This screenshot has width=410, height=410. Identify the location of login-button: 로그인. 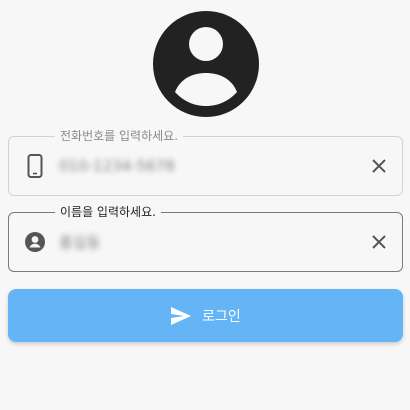
(205, 315).